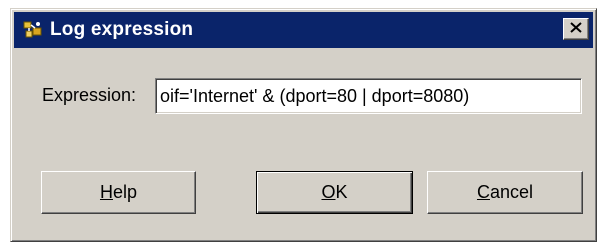 The height and width of the screenshot is (244, 600). I want to click on close-button, so click(576, 29).